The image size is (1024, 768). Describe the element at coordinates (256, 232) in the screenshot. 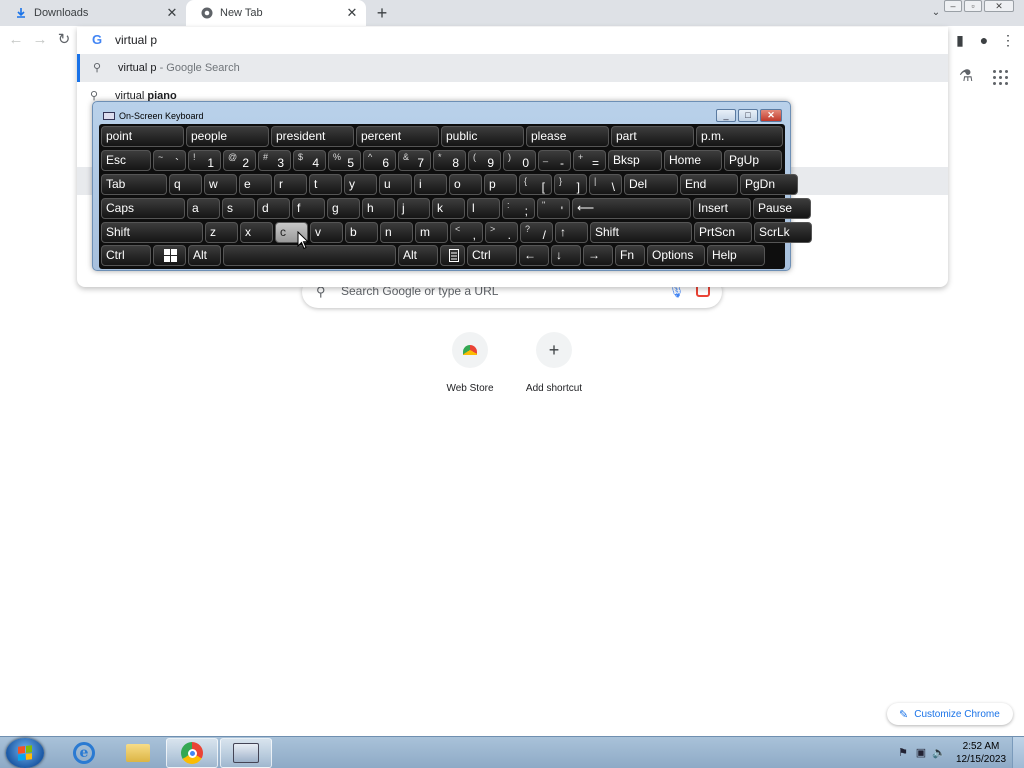

I see `key-x: x` at that location.